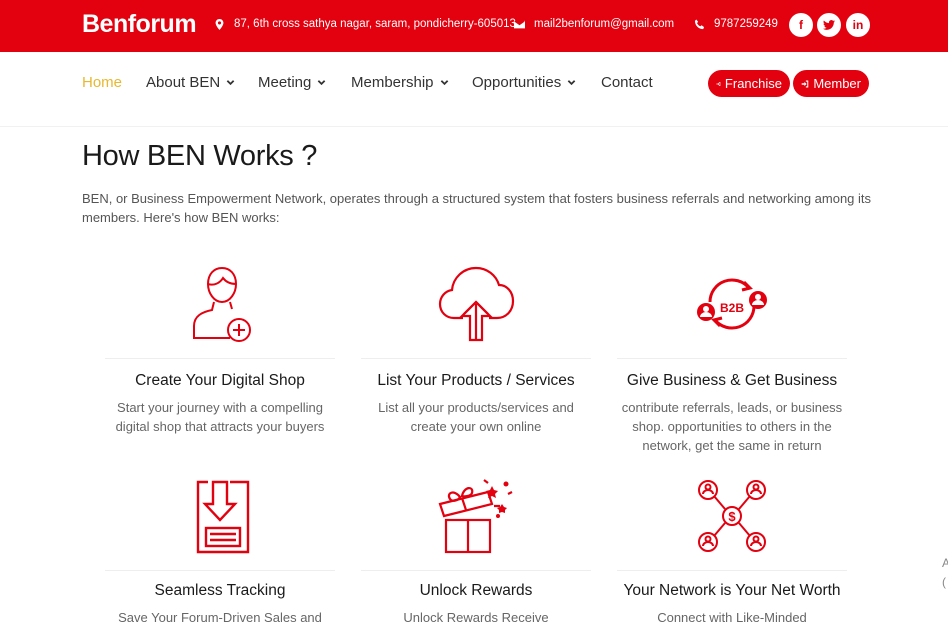  What do you see at coordinates (627, 82) in the screenshot?
I see `nav-contact: Contact` at bounding box center [627, 82].